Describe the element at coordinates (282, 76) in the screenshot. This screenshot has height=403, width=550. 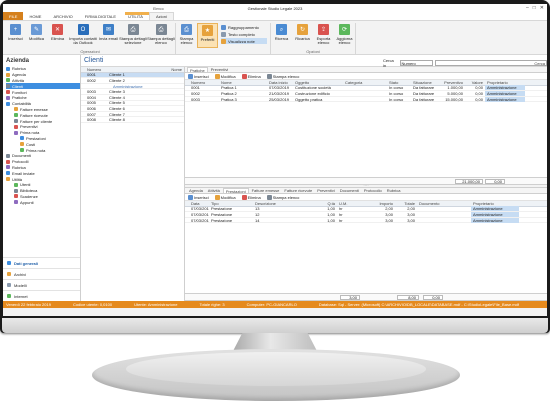
I see `pratiche-print-button: Stampa elenco` at that location.